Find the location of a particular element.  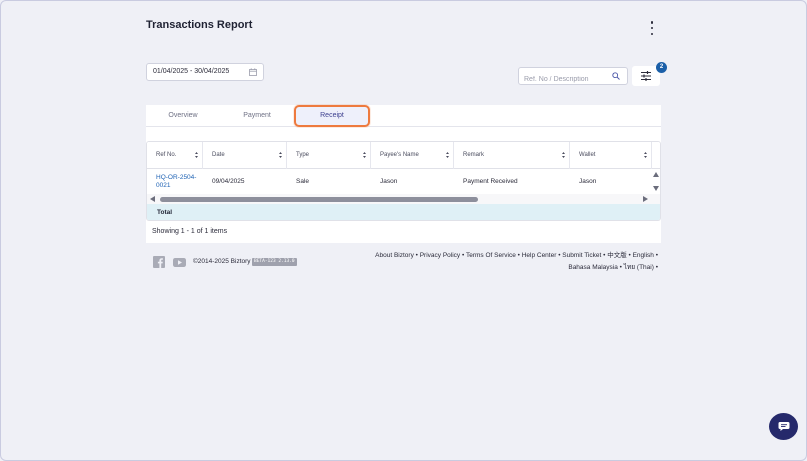

footer-link-help: Help Center is located at coordinates (539, 255).